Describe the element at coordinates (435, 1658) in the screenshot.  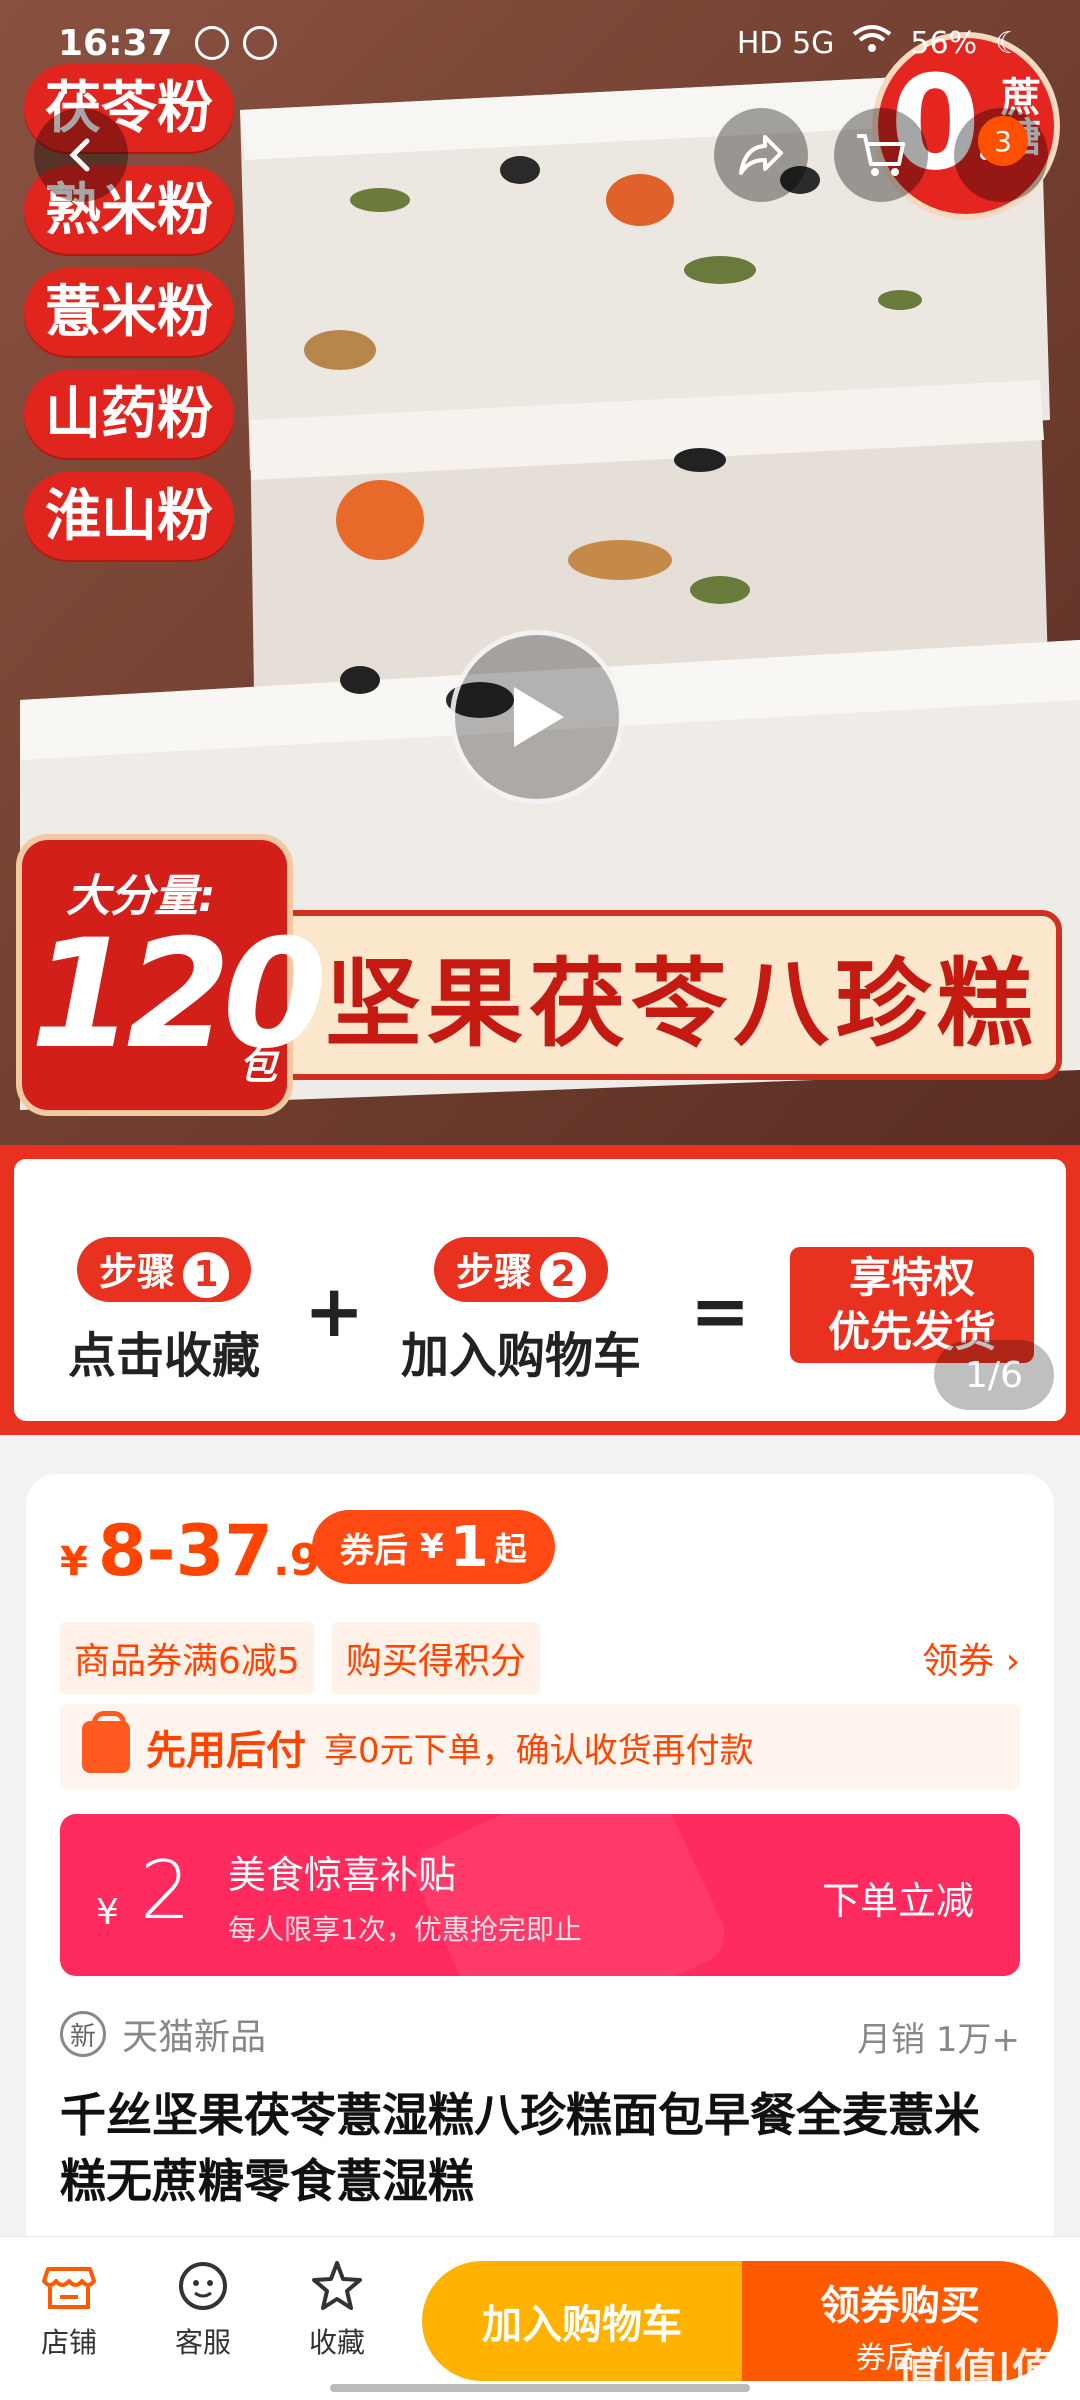
I see `points-tag: 购买得积分` at that location.